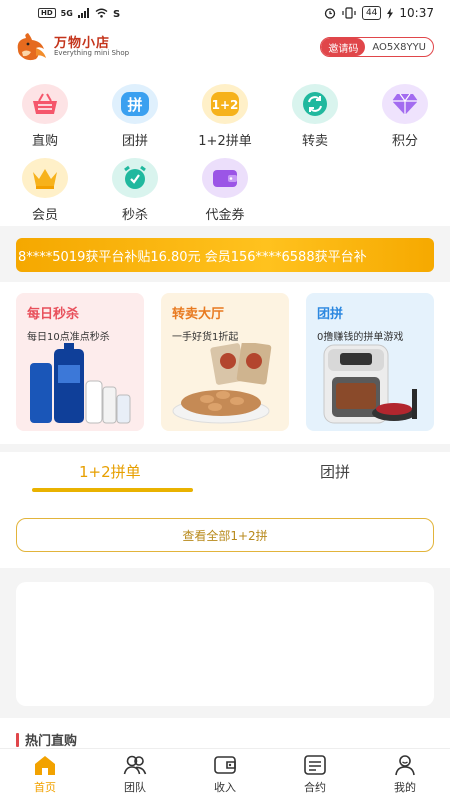 Image resolution: width=450 pixels, height=800 pixels. I want to click on exchange-icon, so click(315, 104).